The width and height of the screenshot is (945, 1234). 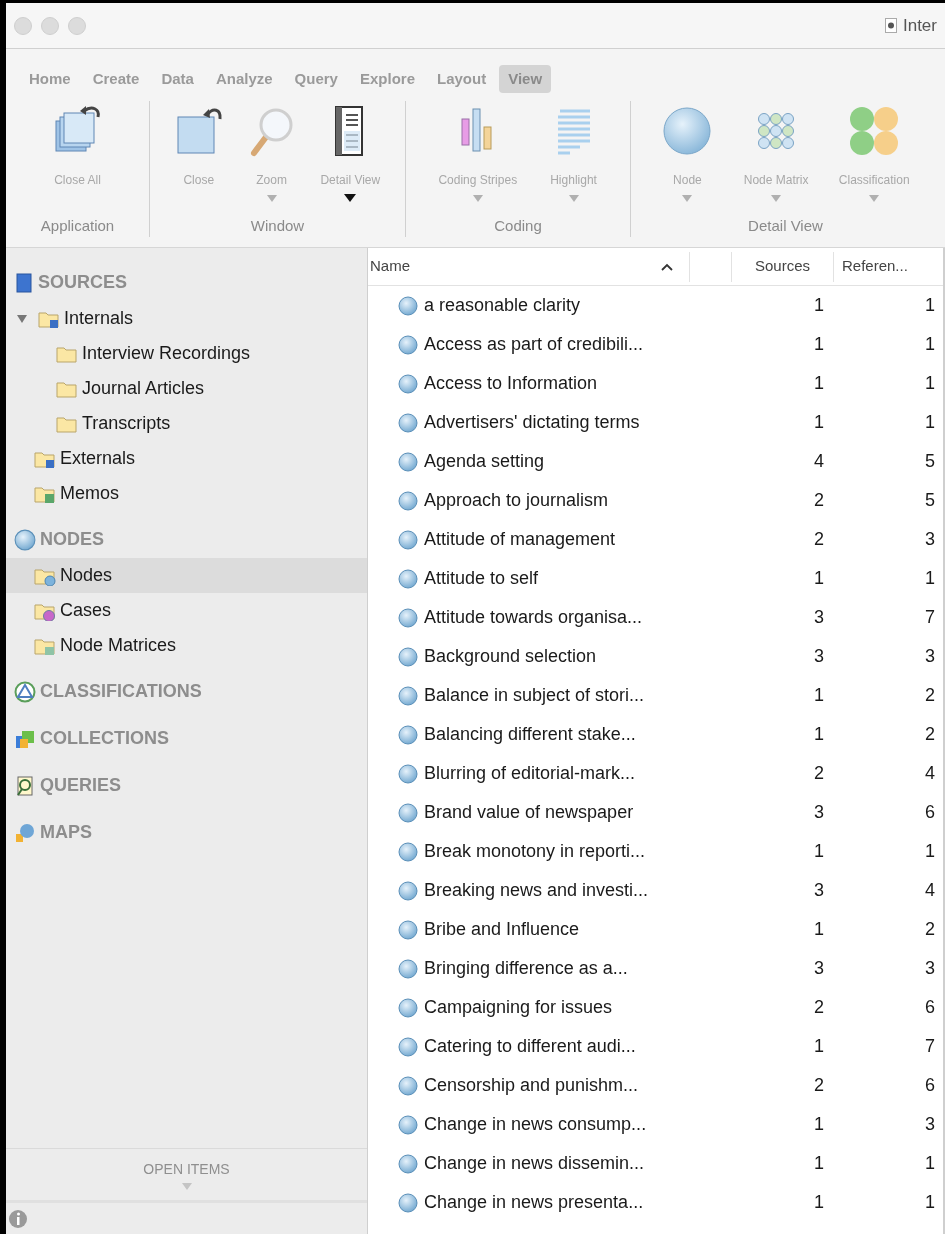 I want to click on ribbon-tab: View, so click(x=525, y=79).